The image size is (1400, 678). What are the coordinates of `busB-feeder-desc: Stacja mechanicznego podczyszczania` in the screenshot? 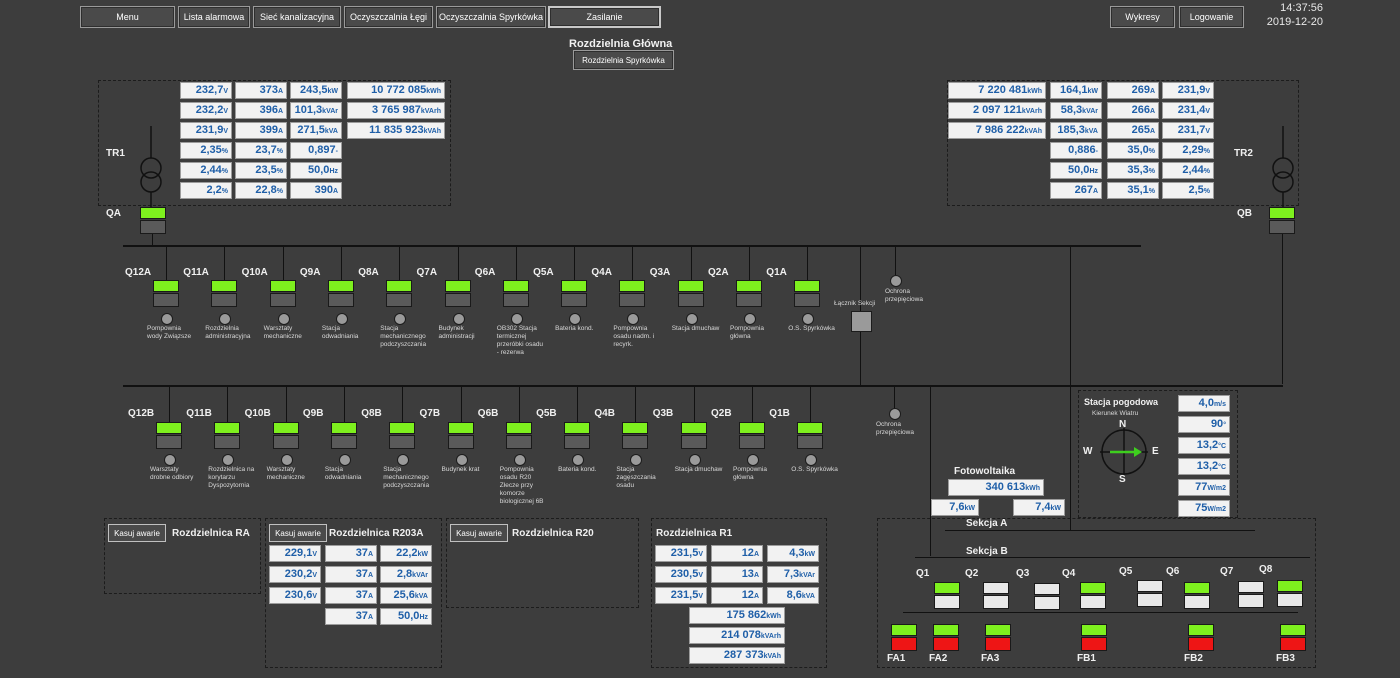 It's located at (406, 477).